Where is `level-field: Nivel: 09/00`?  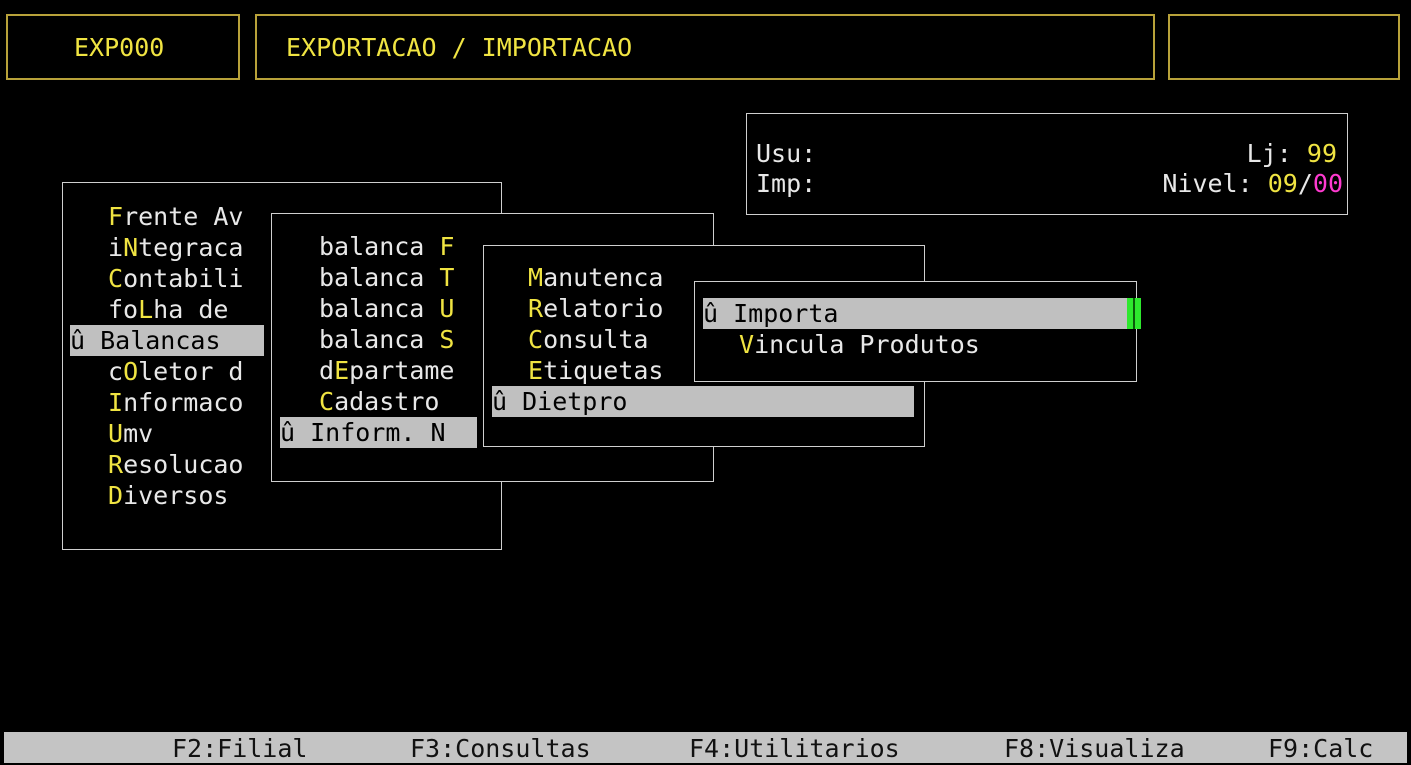
level-field: Nivel: 09/00 is located at coordinates (1252, 183).